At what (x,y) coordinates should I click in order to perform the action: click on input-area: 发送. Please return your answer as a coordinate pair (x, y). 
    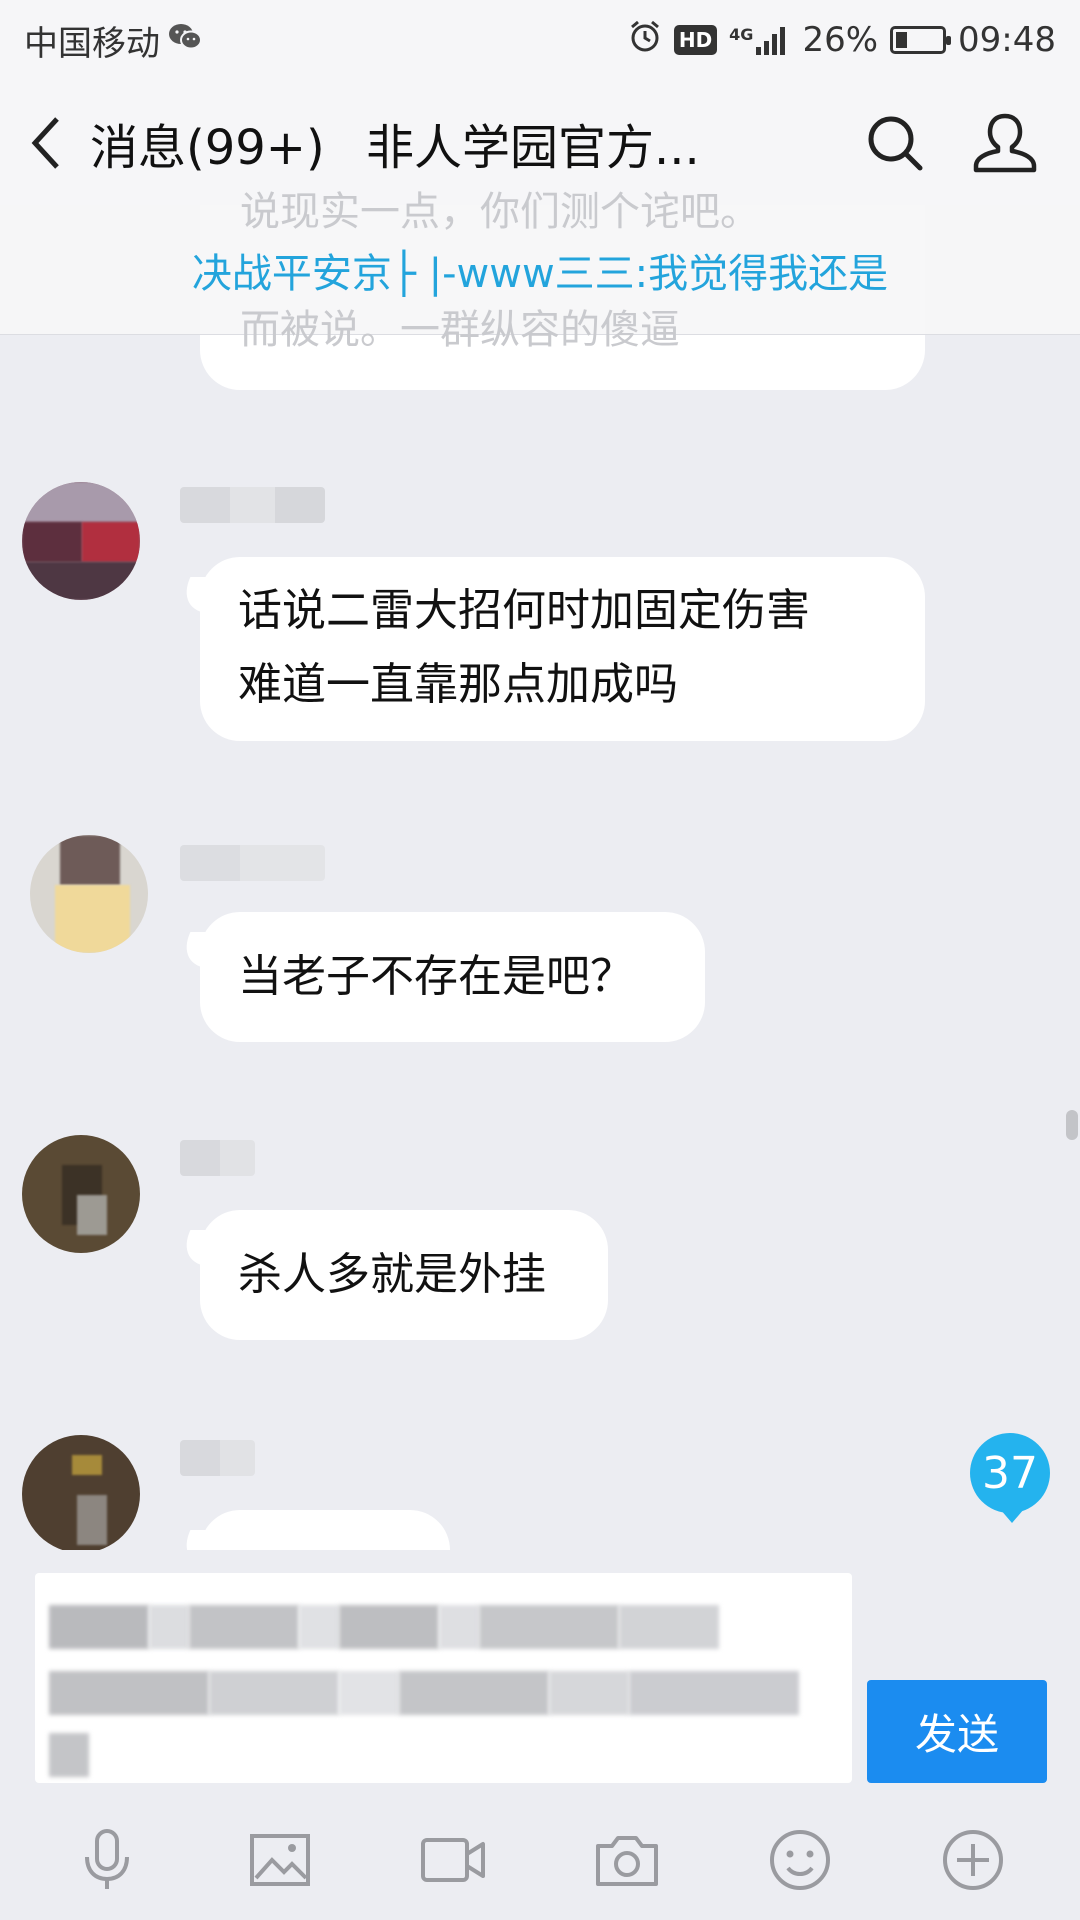
    Looking at the image, I should click on (540, 1670).